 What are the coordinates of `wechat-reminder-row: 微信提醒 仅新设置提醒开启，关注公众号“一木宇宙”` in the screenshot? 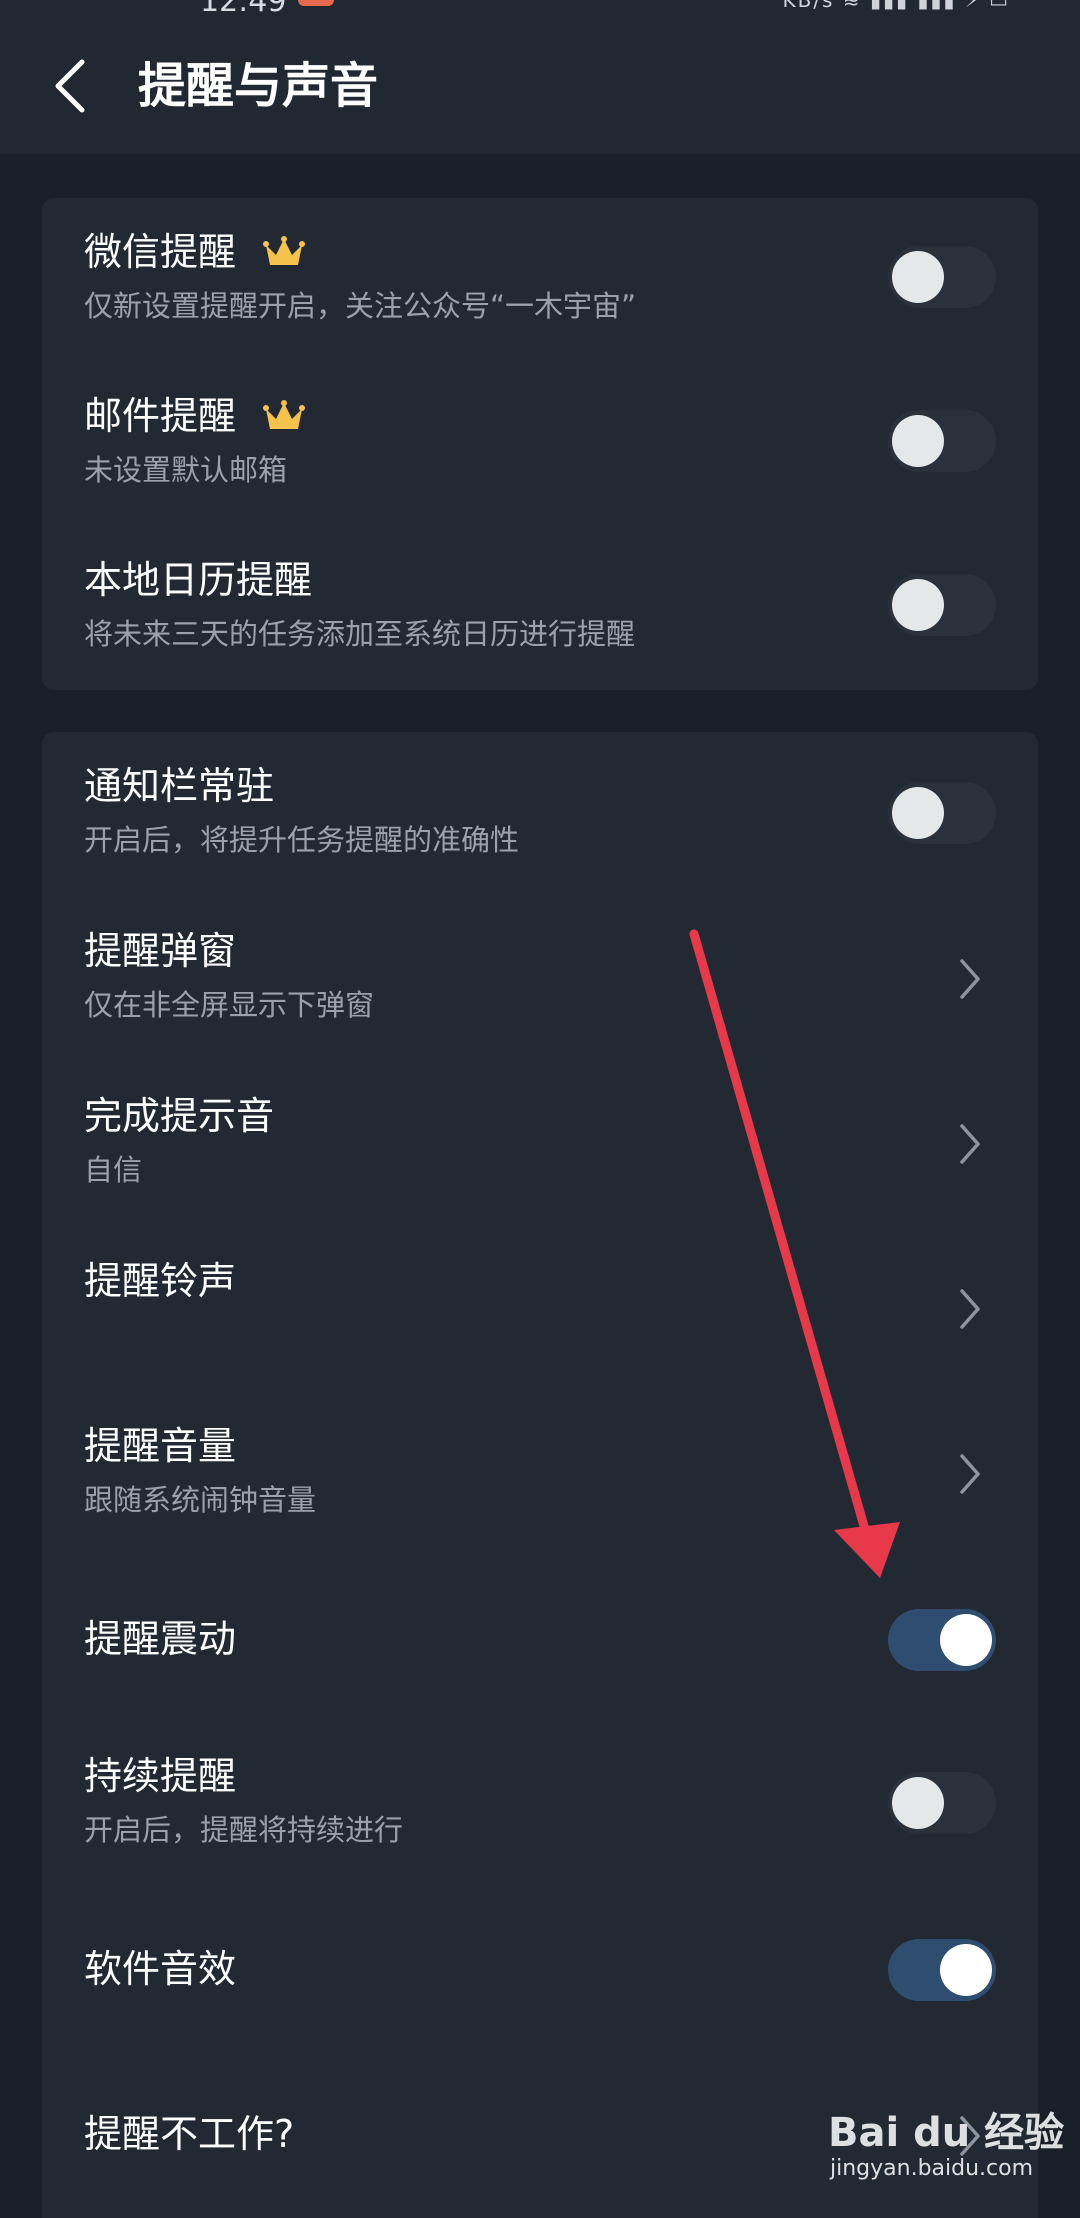 It's located at (540, 280).